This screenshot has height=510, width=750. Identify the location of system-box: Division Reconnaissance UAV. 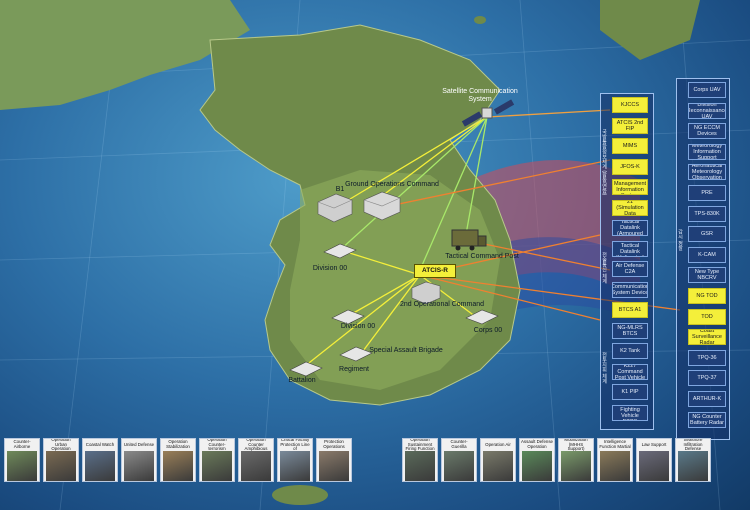
(707, 110).